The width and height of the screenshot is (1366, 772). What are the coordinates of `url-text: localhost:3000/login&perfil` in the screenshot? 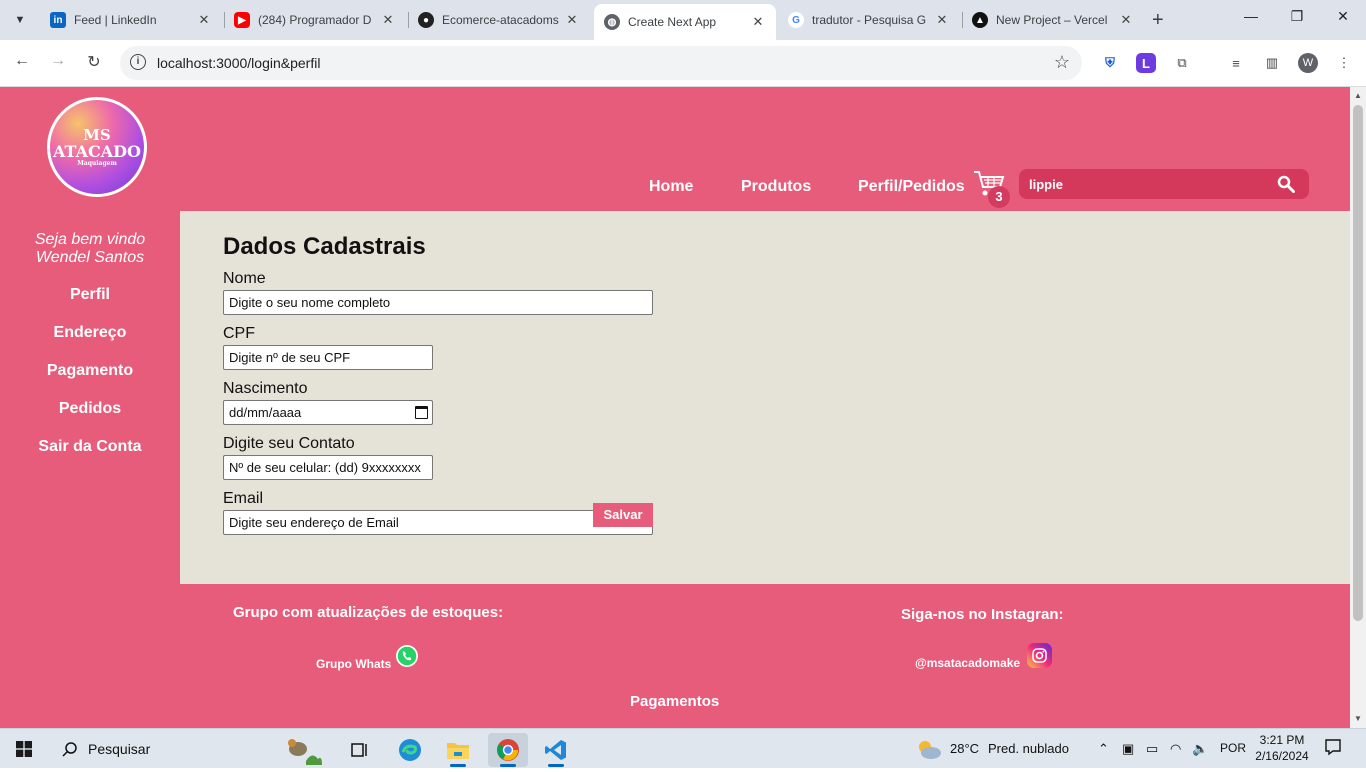 It's located at (238, 63).